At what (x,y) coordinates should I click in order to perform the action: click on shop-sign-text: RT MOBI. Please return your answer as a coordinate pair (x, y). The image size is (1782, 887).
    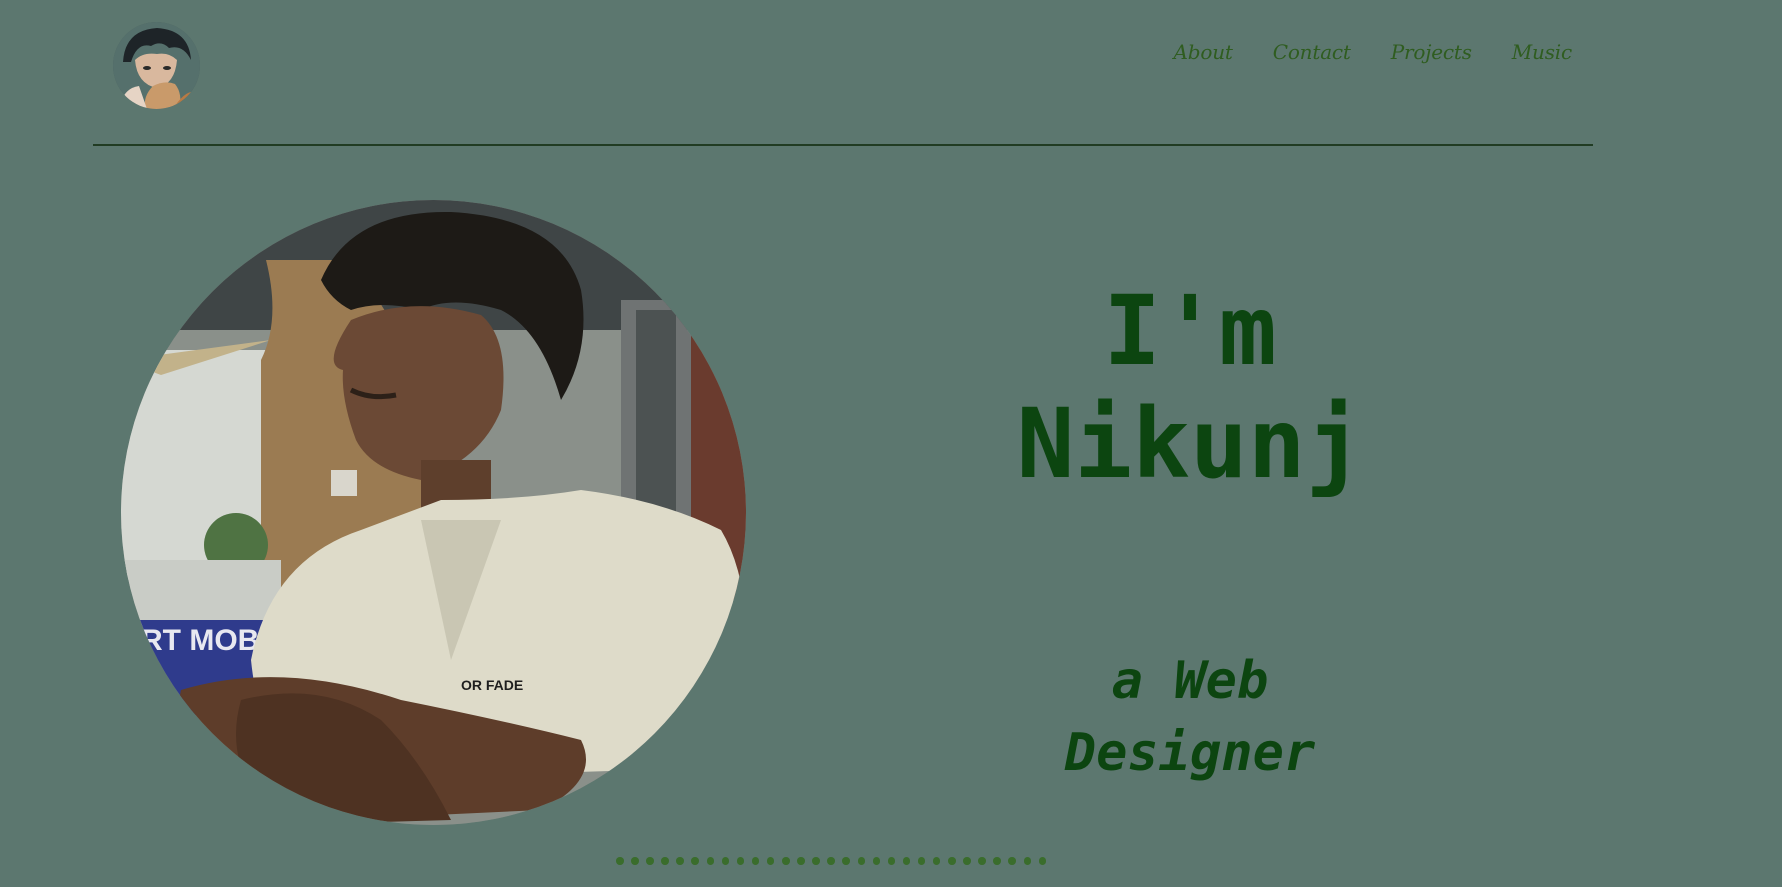
    Looking at the image, I should click on (204, 640).